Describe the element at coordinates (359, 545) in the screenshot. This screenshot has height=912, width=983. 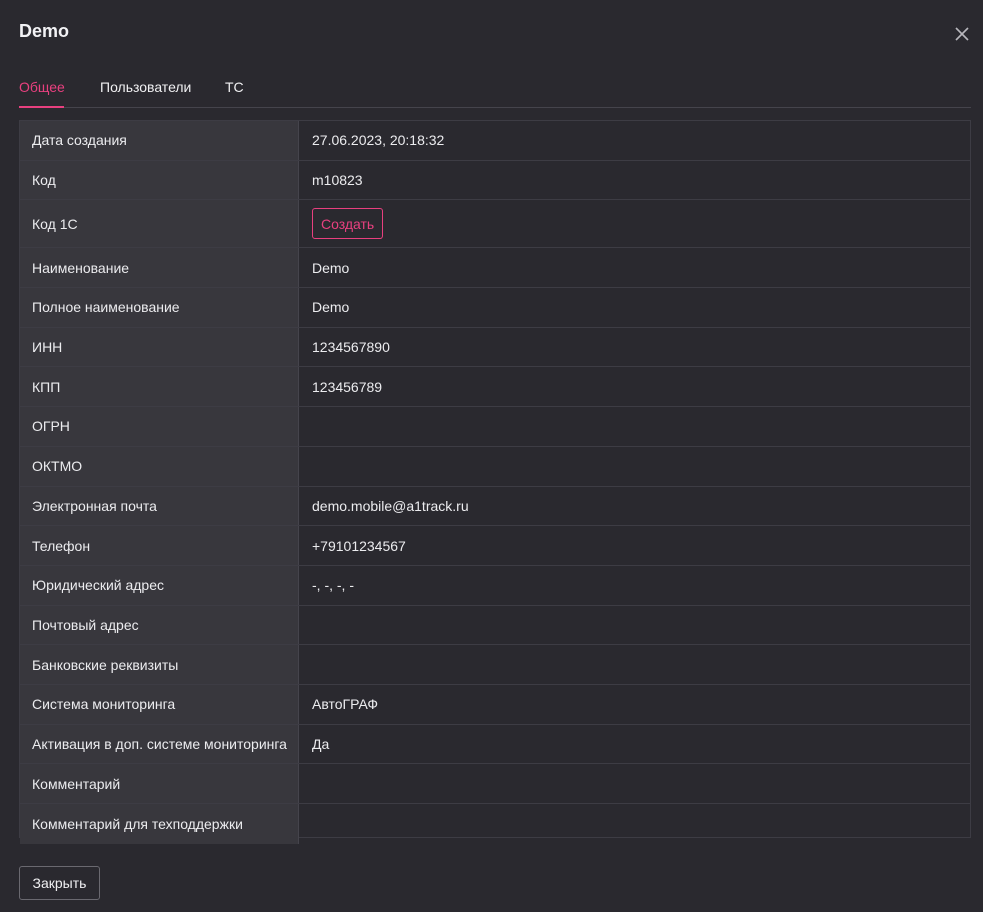
I see `field-value: +79101234567` at that location.